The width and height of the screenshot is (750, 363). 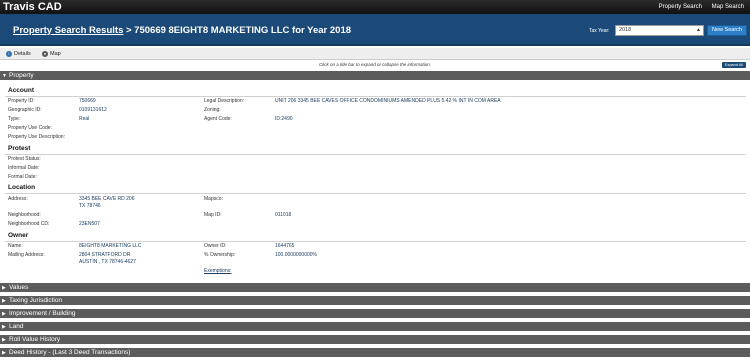 What do you see at coordinates (224, 101) in the screenshot?
I see `legal-description-label: Legal Description:` at bounding box center [224, 101].